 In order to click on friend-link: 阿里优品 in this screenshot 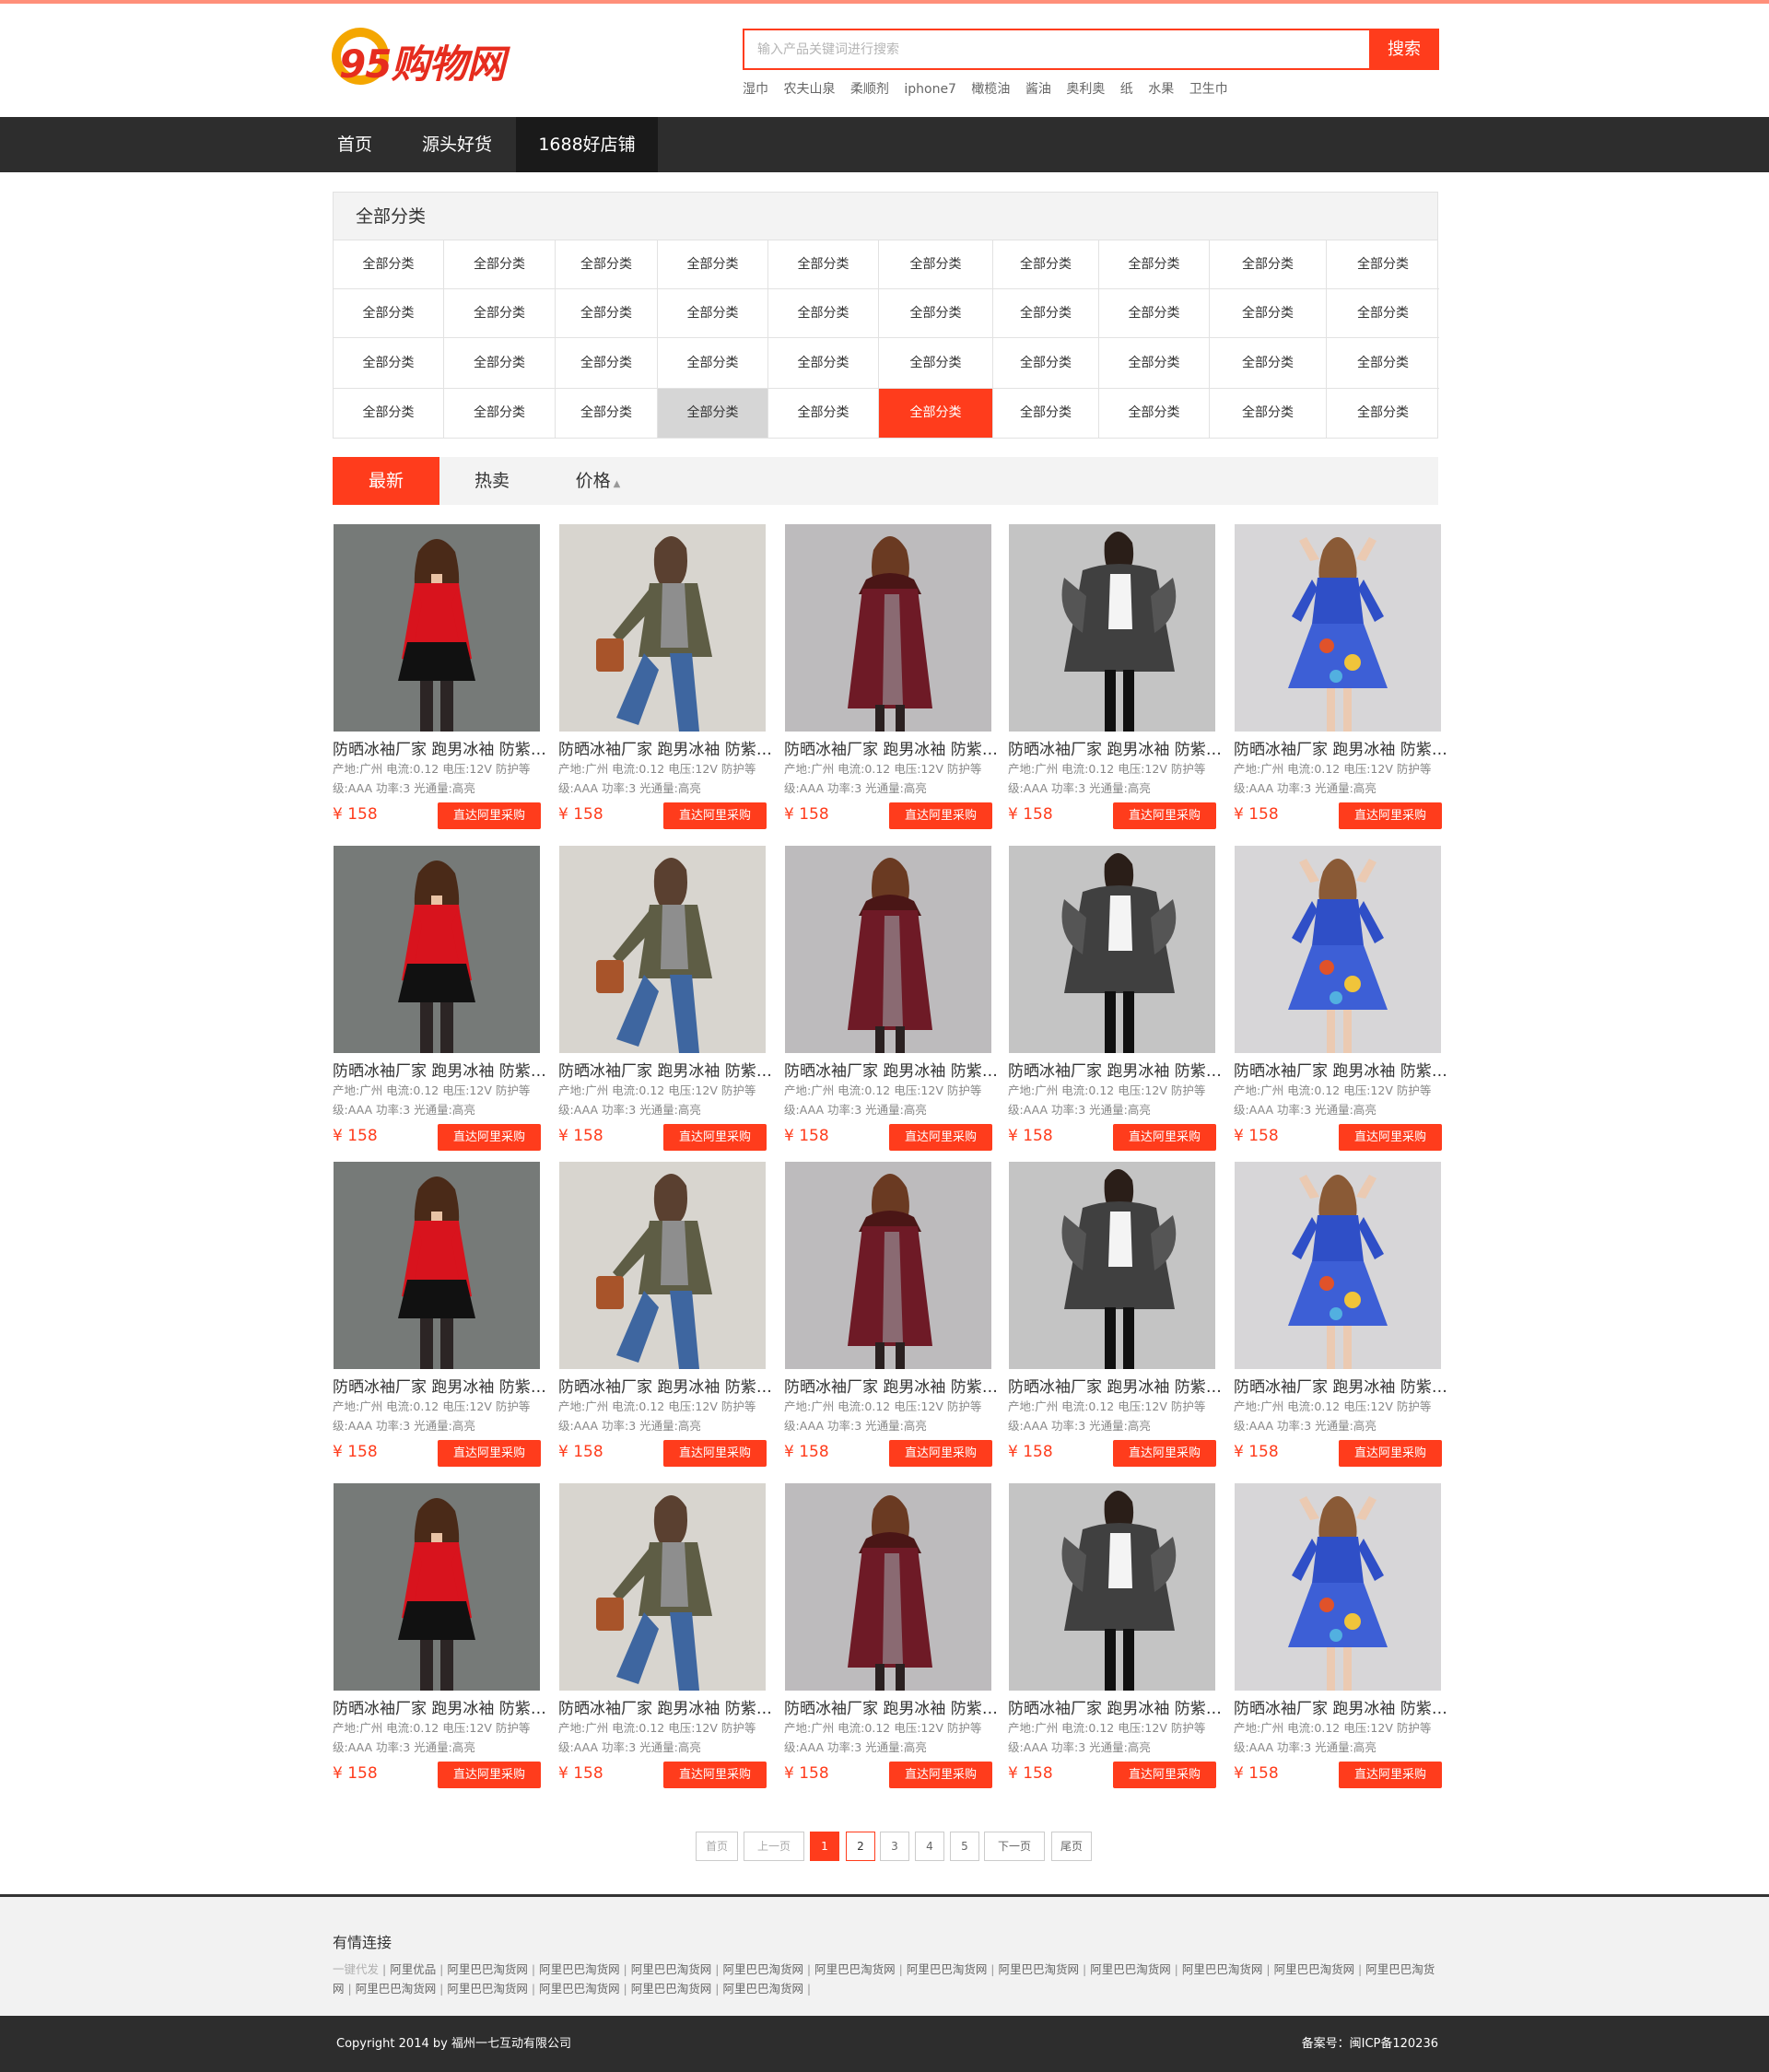, I will do `click(413, 1969)`.